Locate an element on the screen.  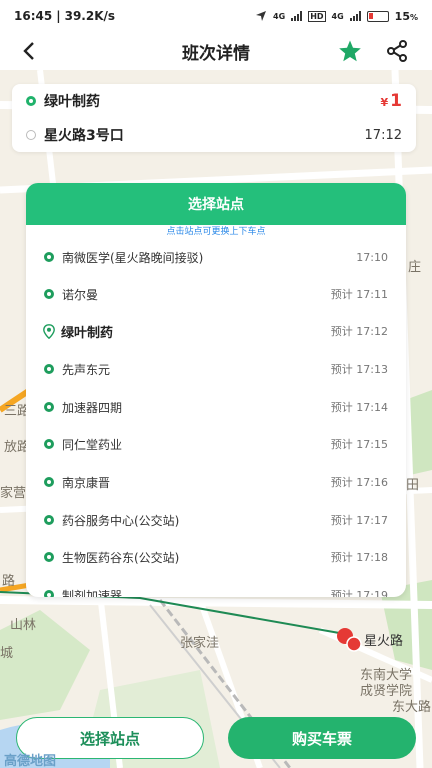
station-time: 预计 17:13 is located at coordinates (359, 369).